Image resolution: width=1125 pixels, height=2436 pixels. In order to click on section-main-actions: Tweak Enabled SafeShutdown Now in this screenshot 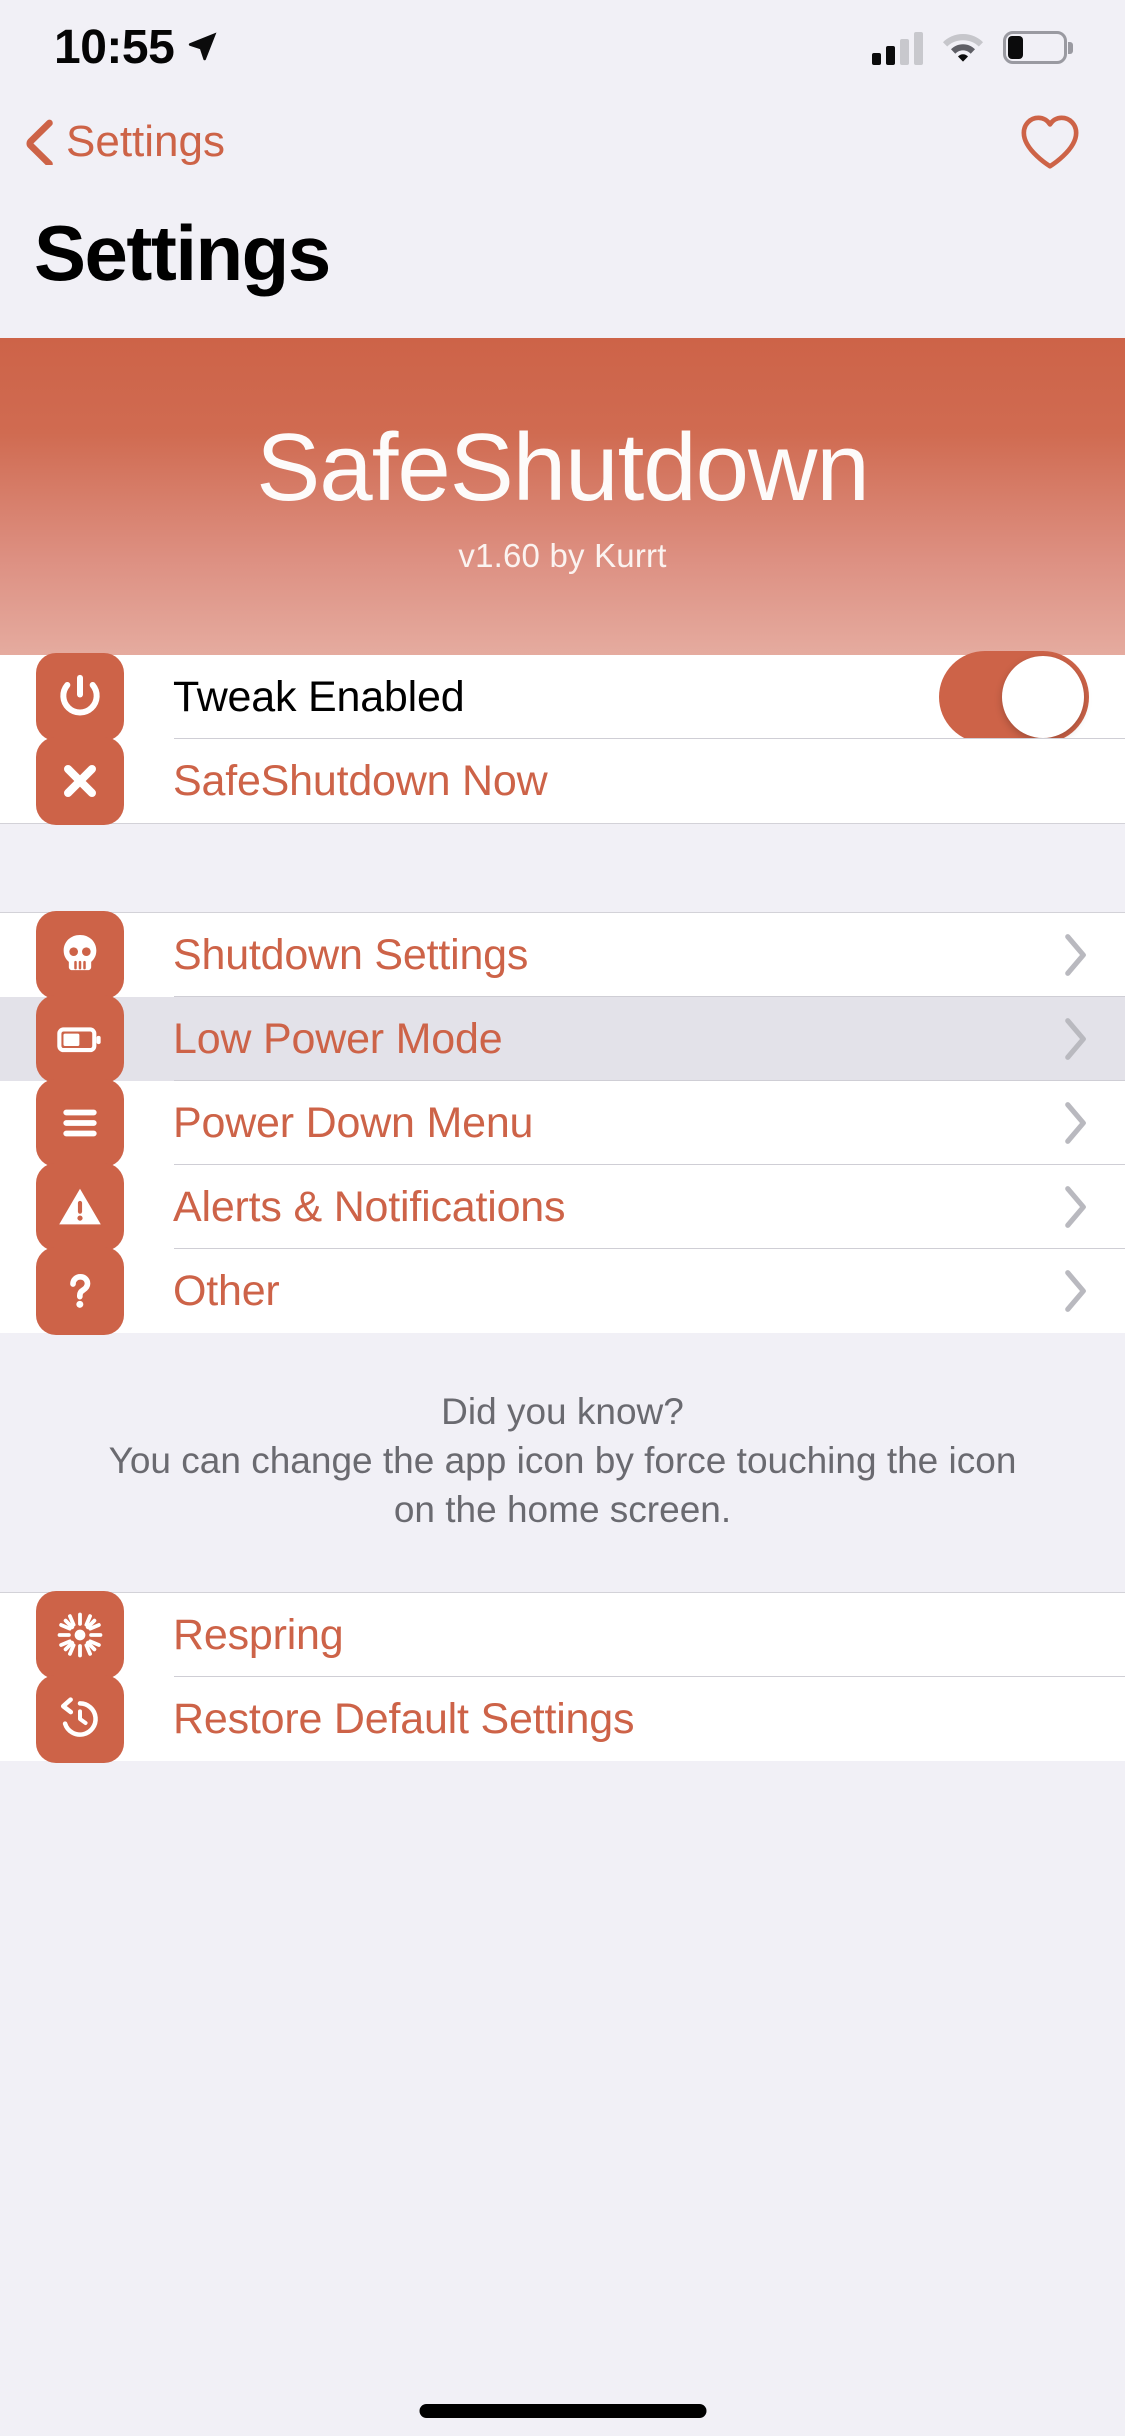, I will do `click(562, 738)`.